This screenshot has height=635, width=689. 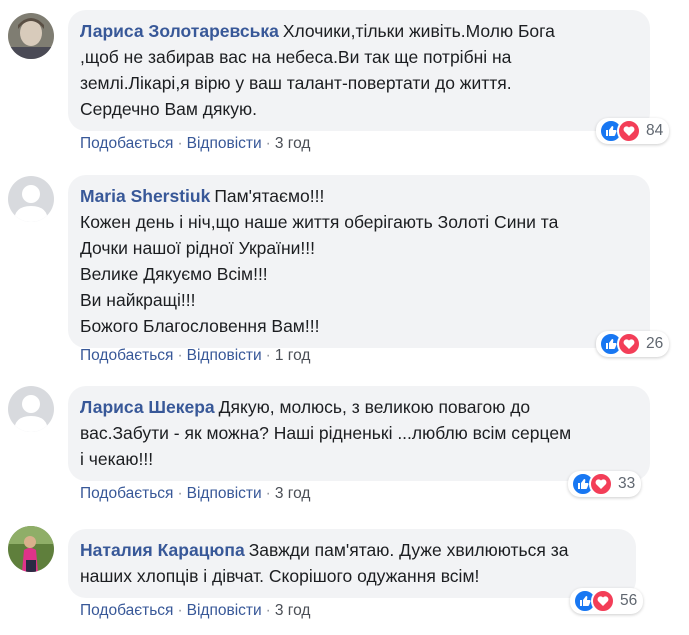 What do you see at coordinates (145, 196) in the screenshot?
I see `comment-author: Maria Sherstiuk` at bounding box center [145, 196].